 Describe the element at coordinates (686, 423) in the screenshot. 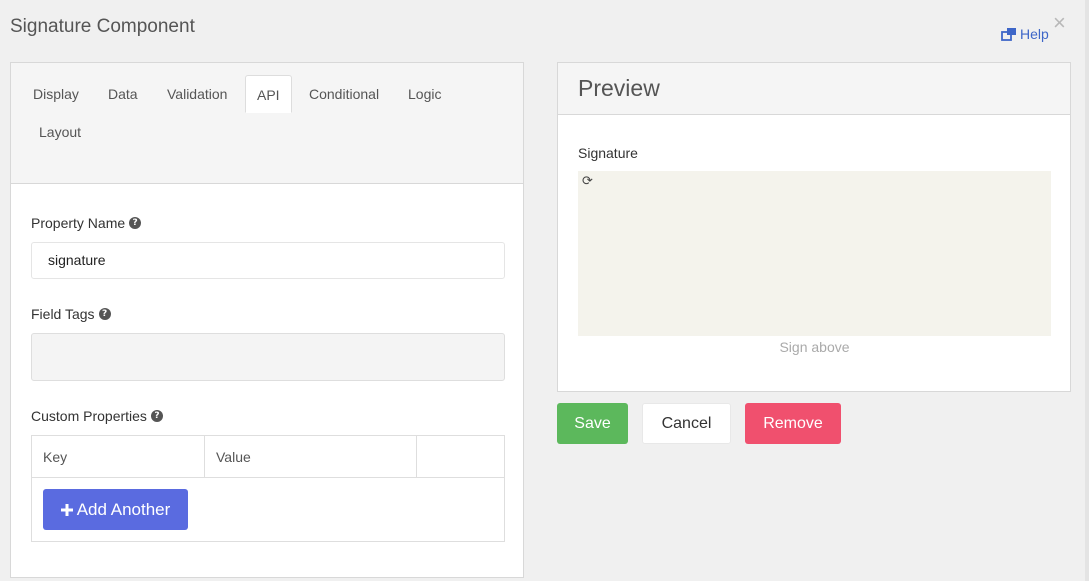

I see `cancel-button: Cancel` at that location.